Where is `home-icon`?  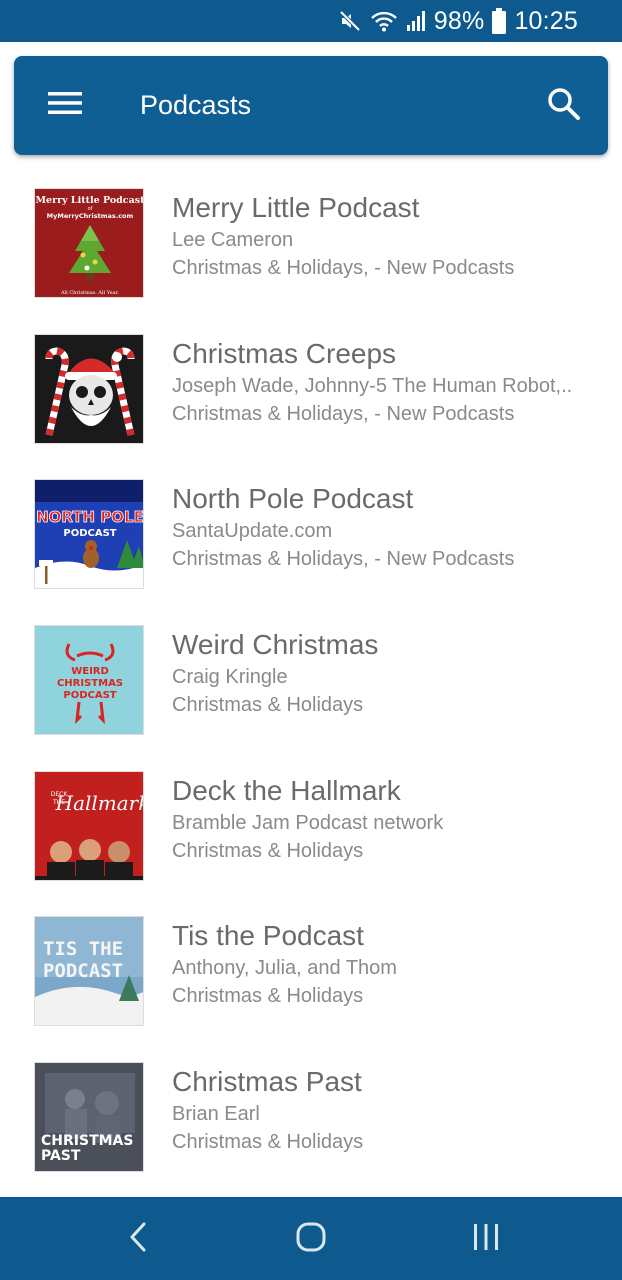 home-icon is located at coordinates (311, 1239).